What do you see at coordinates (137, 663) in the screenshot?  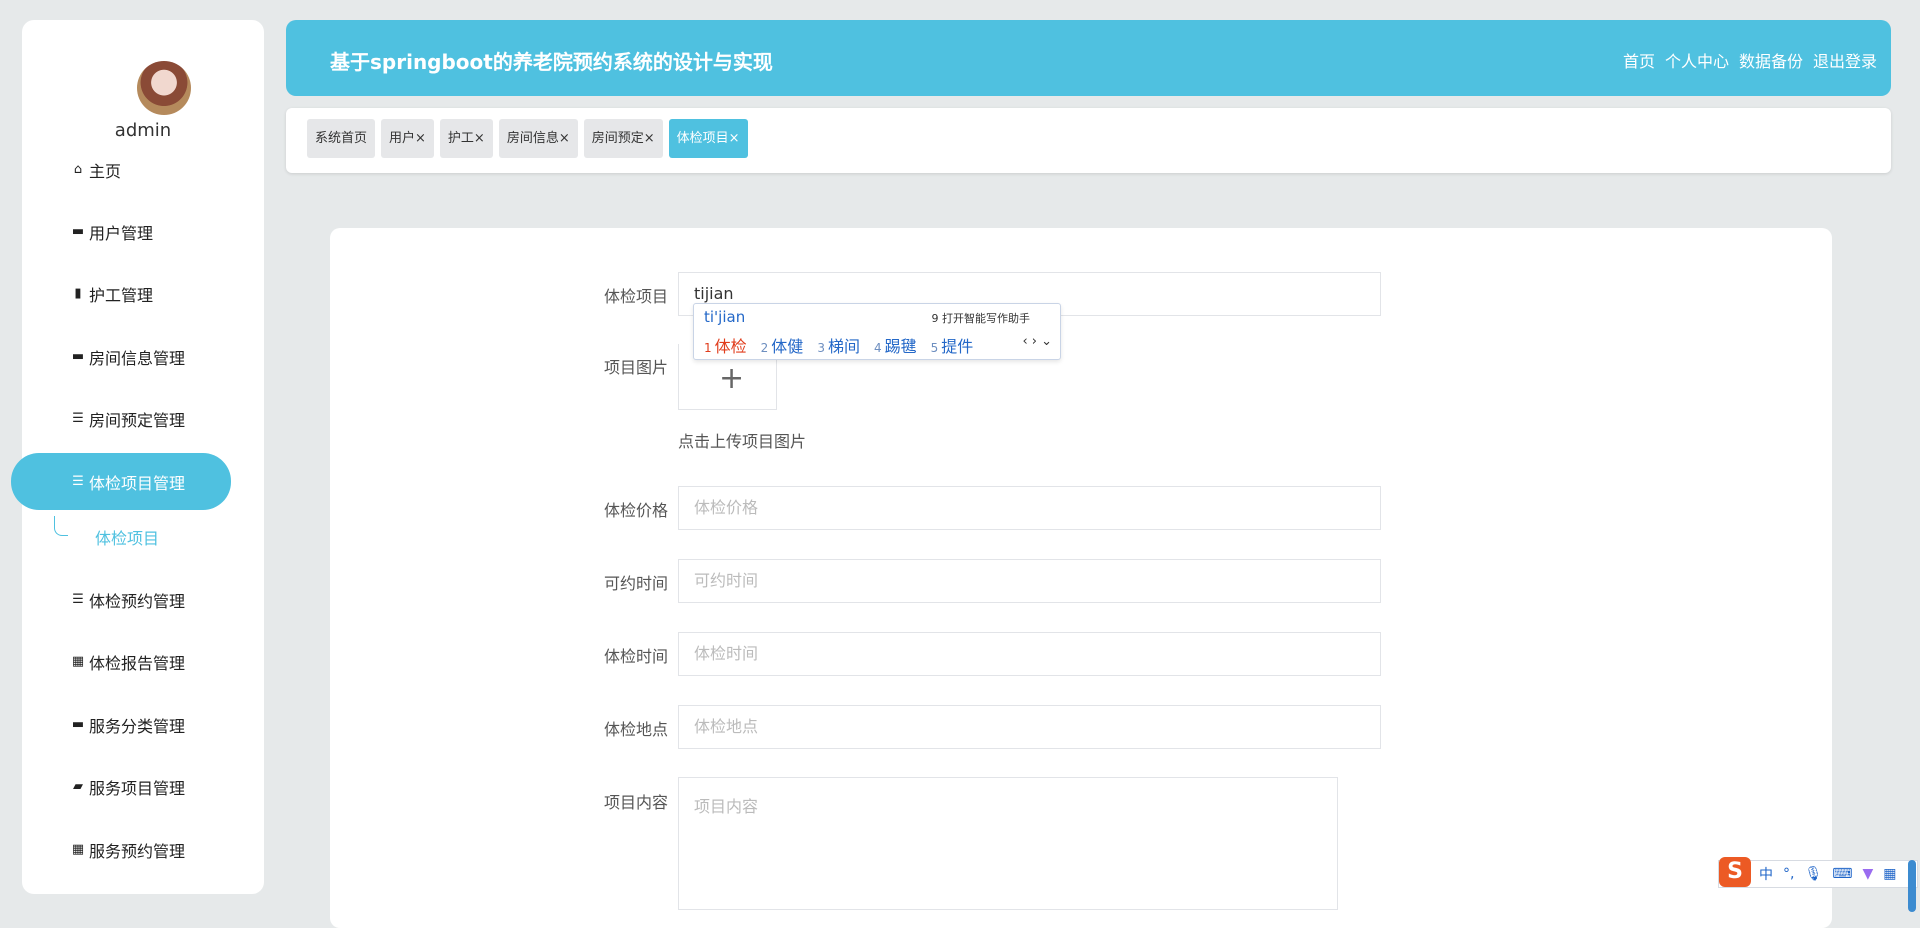 I see `sidebar-item-label: 体检报告管理` at bounding box center [137, 663].